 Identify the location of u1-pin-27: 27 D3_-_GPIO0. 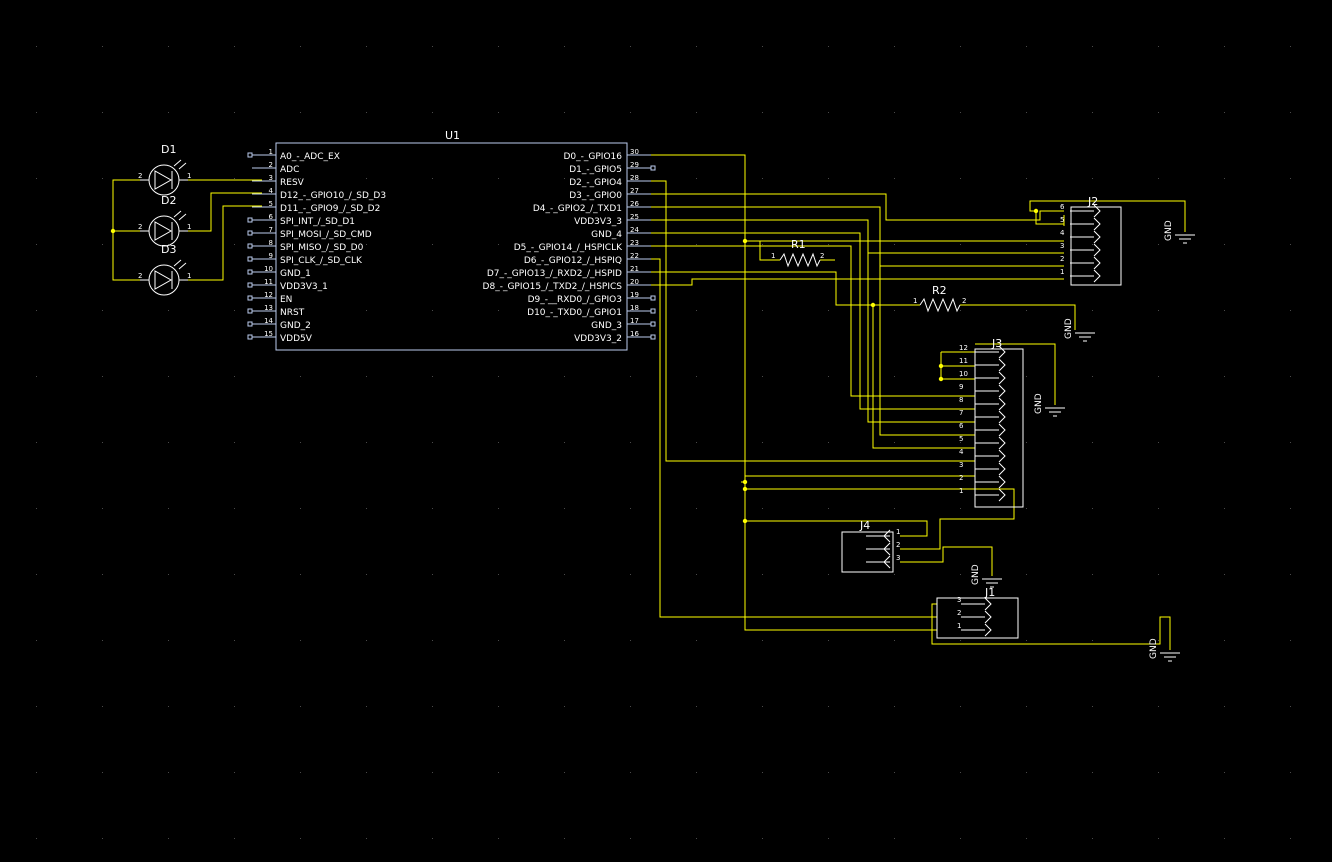
(610, 194).